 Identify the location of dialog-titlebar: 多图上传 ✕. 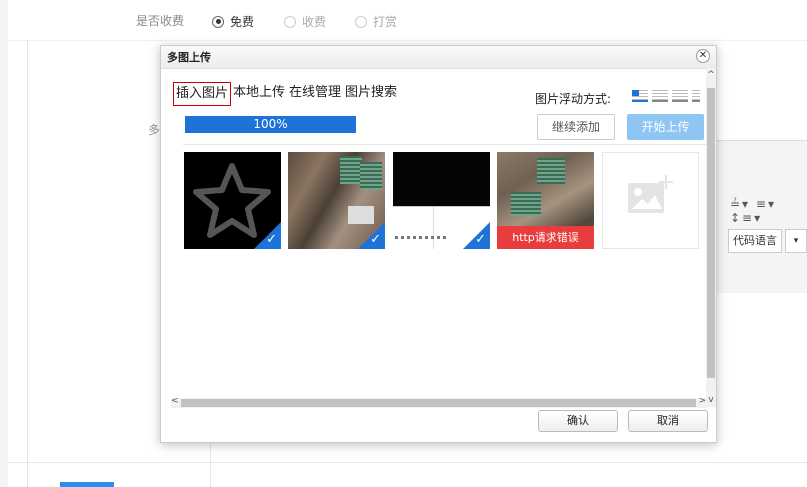
(438, 57).